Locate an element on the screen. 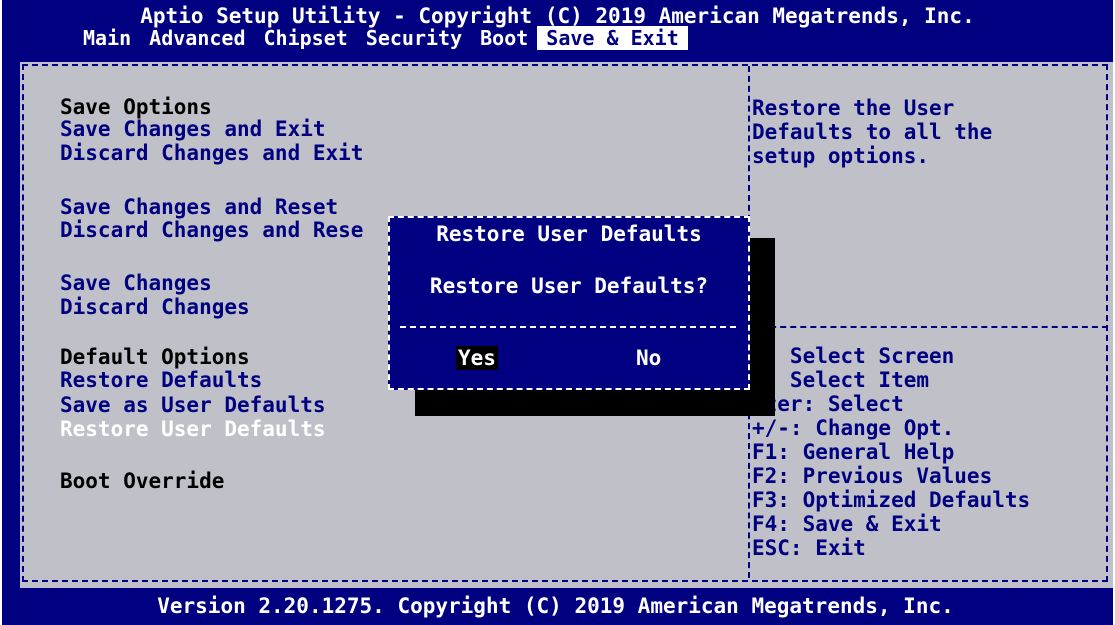 This screenshot has height=625, width=1115. discard-changes-and-exit-item: Discard Changes and Exit is located at coordinates (211, 153).